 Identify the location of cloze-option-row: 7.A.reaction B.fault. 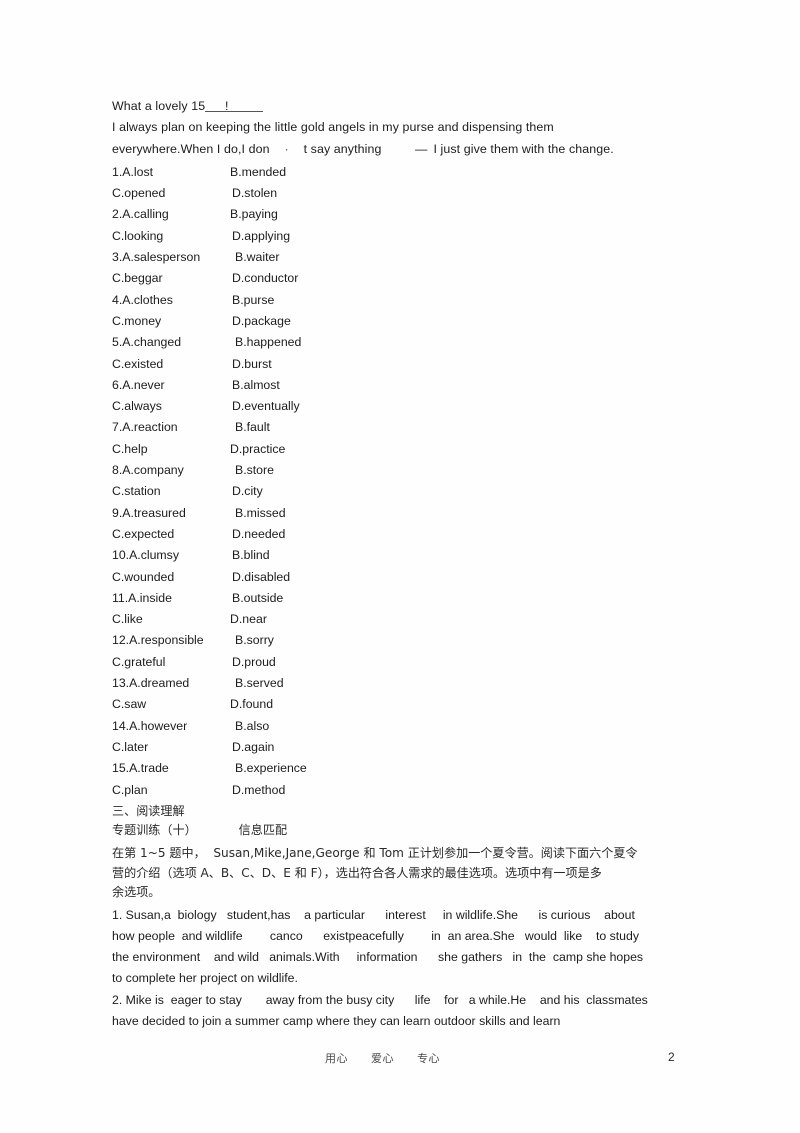
(402, 427).